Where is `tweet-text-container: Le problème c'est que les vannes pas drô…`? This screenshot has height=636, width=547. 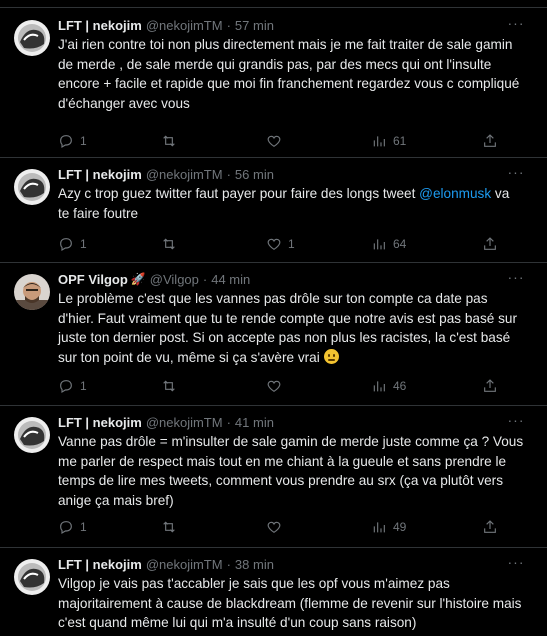 tweet-text-container: Le problème c'est que les vannes pas drô… is located at coordinates (291, 328).